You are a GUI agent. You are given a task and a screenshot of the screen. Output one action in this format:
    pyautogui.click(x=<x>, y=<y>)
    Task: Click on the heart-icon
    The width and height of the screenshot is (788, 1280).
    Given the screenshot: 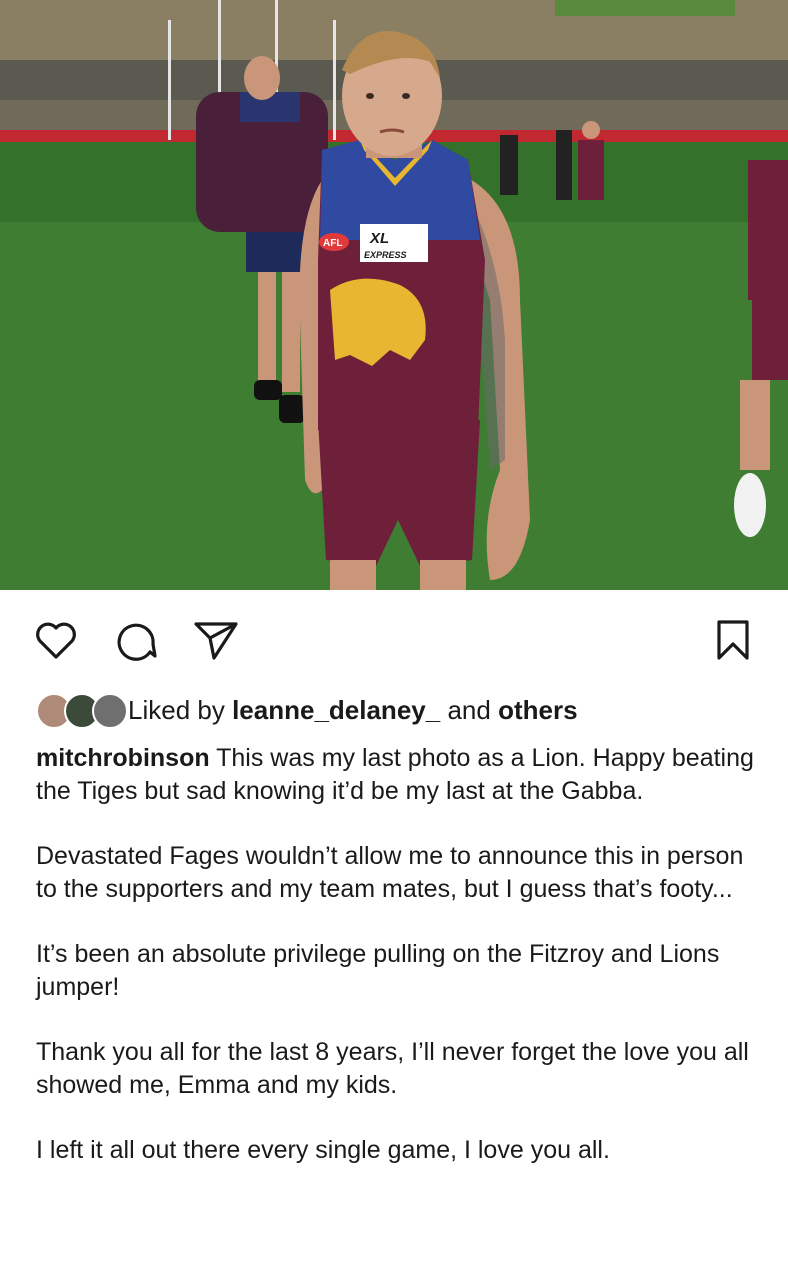 What is the action you would take?
    pyautogui.click(x=56, y=640)
    